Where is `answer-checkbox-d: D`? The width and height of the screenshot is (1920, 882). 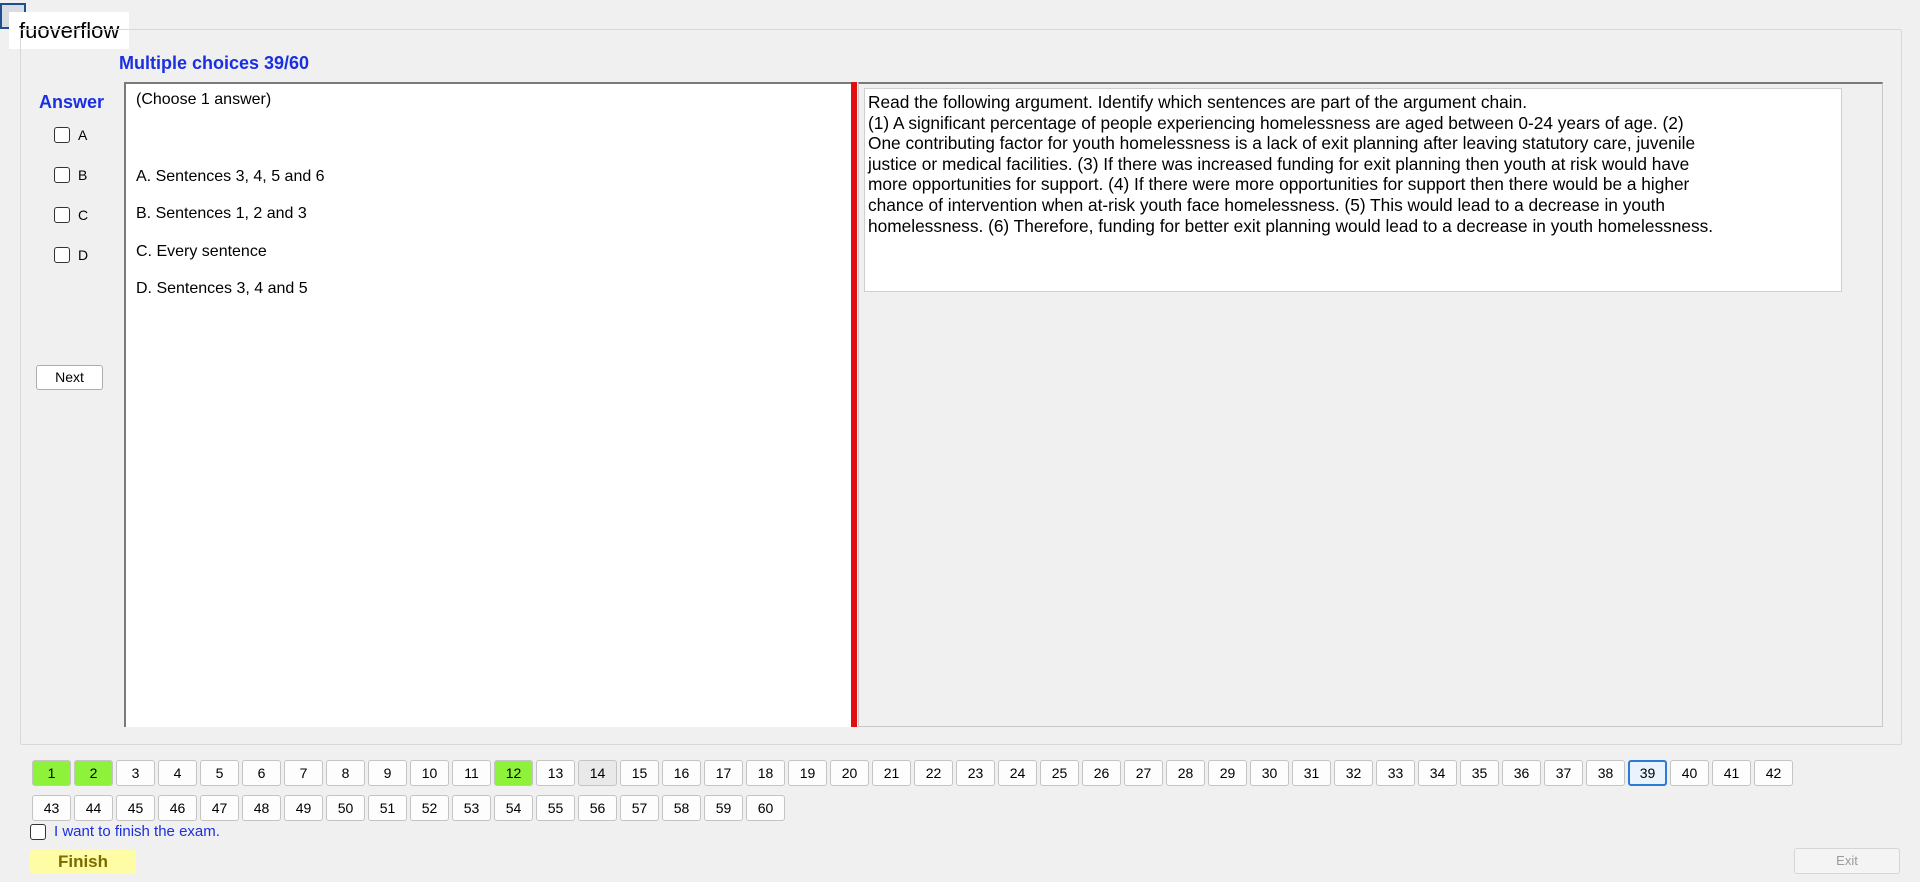 answer-checkbox-d: D is located at coordinates (71, 255).